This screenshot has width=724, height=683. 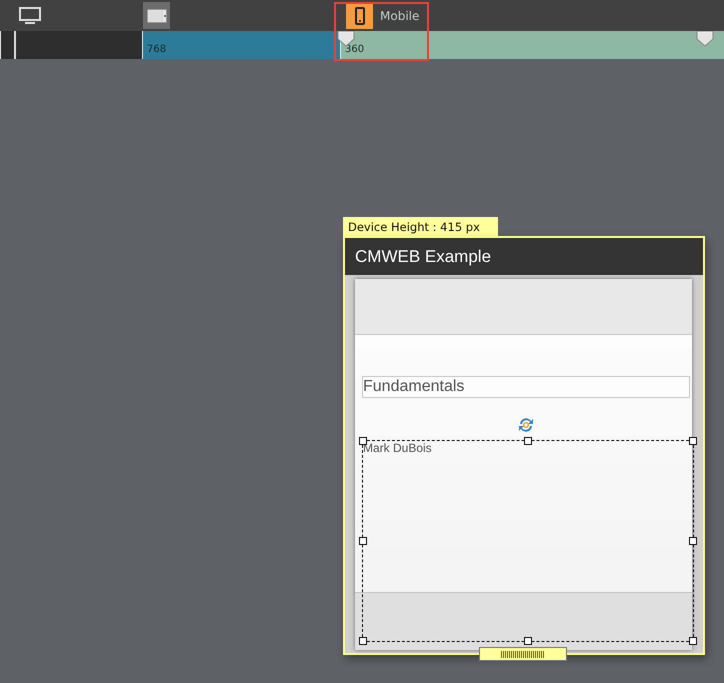 I want to click on device-height-label: Device Height : 415 px, so click(x=420, y=226).